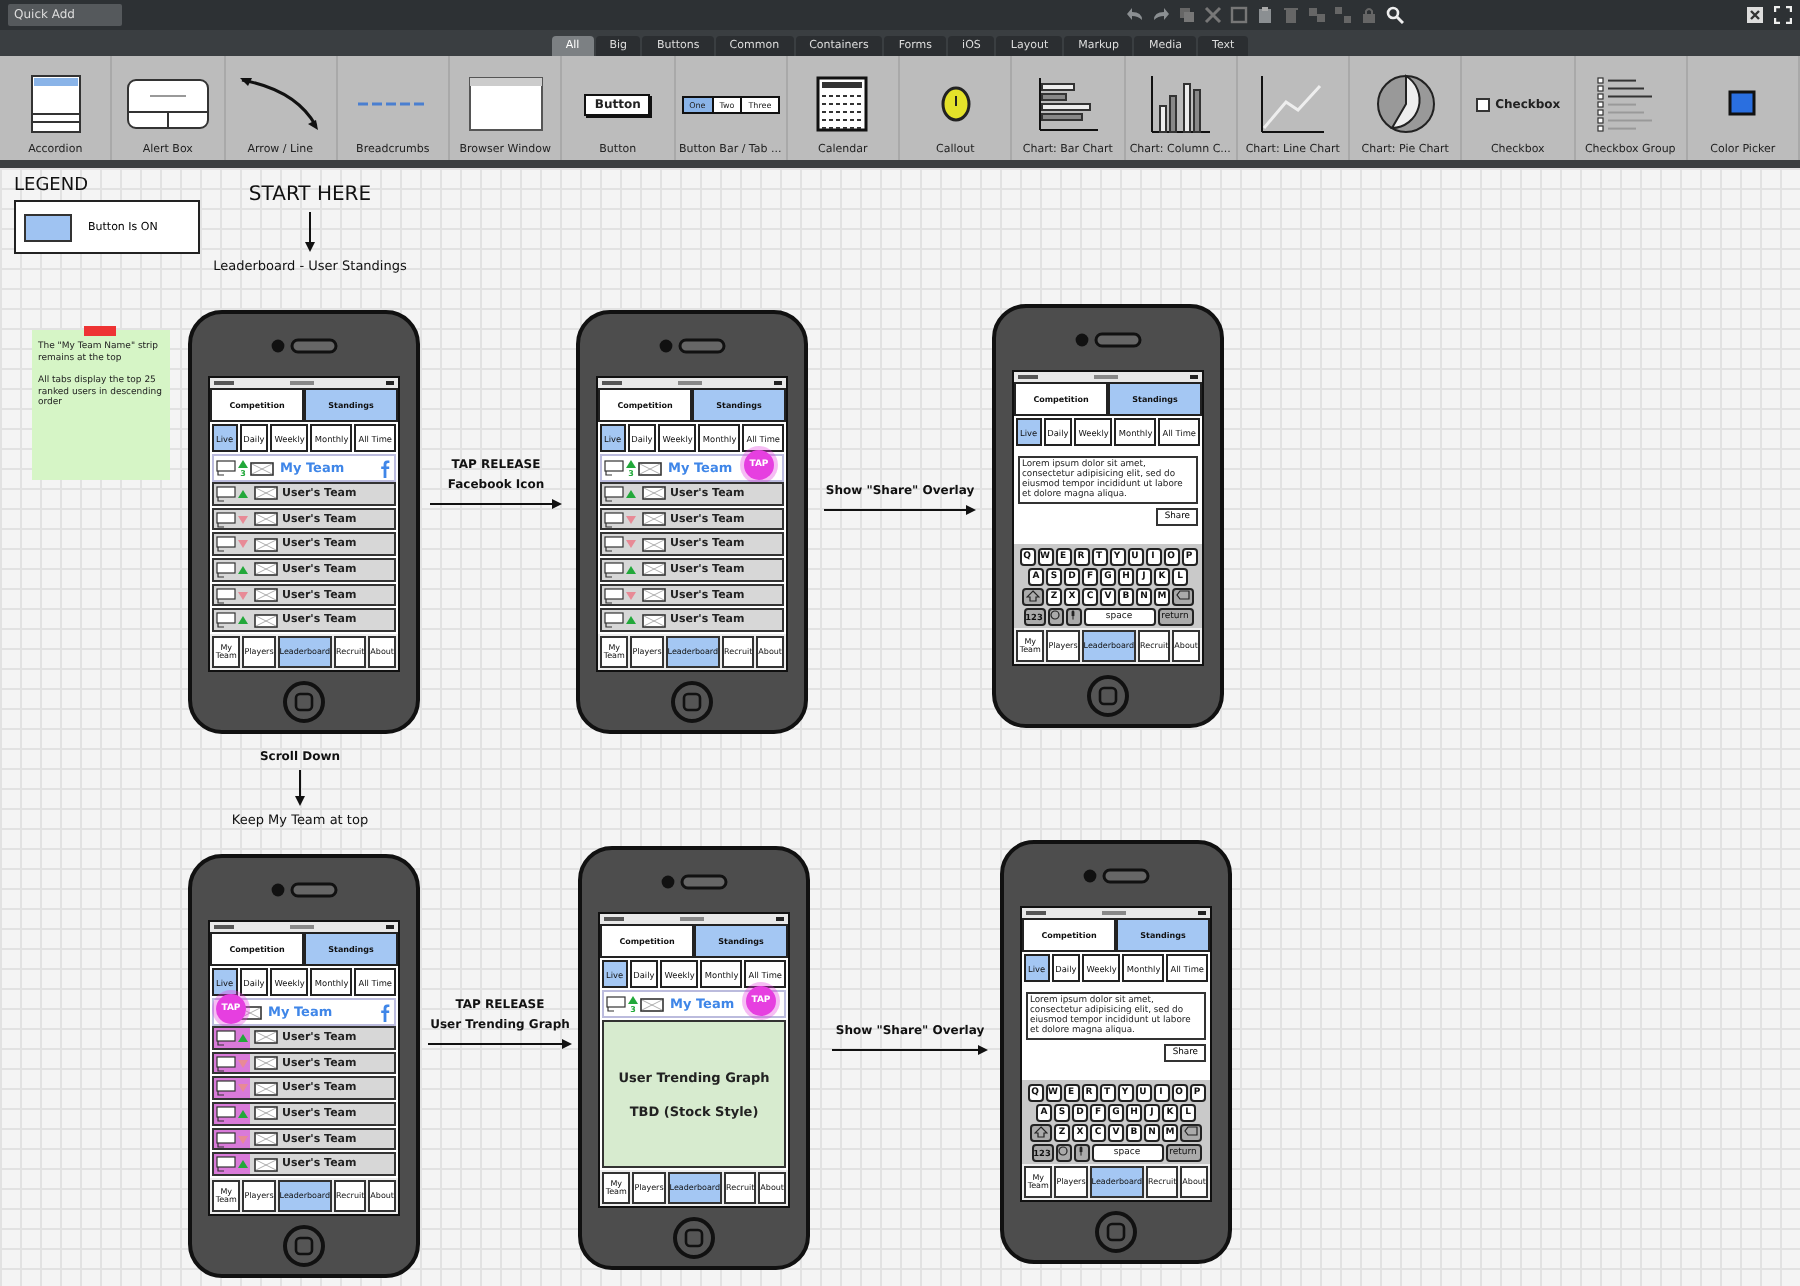 This screenshot has height=1286, width=1800. Describe the element at coordinates (1067, 104) in the screenshot. I see `bar-chart-icon` at that location.